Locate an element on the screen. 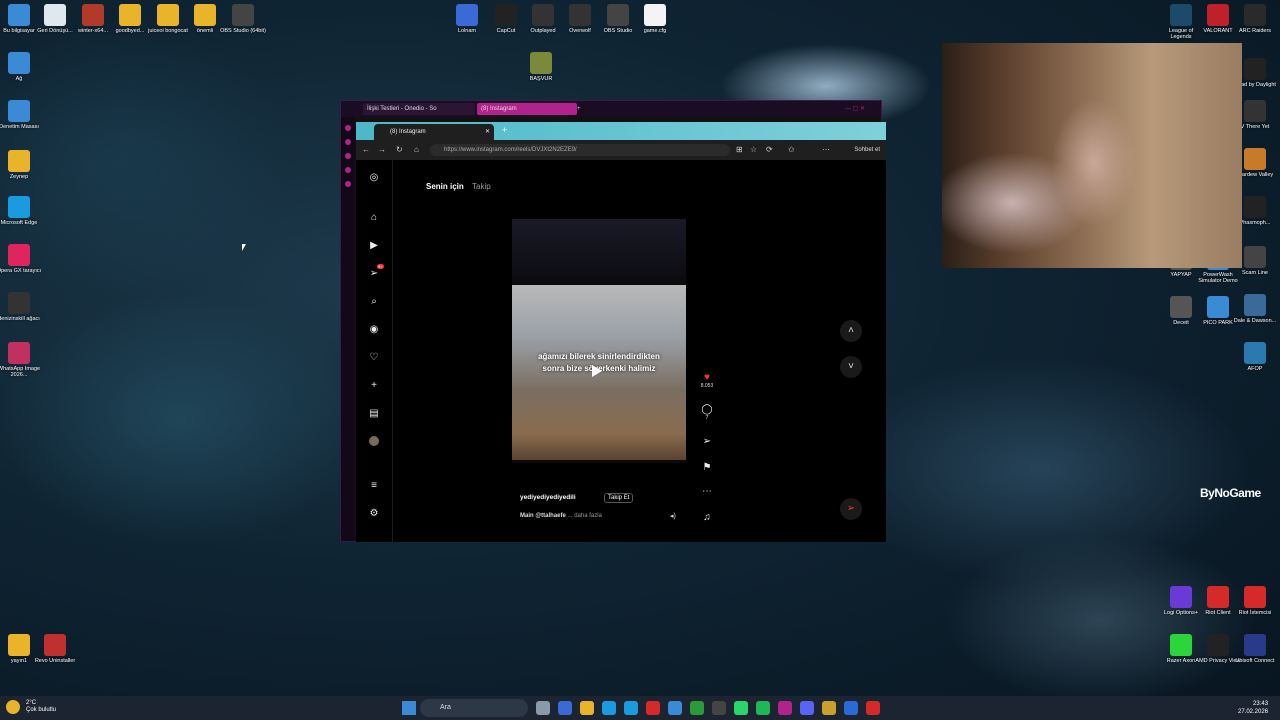 Image resolution: width=1280 pixels, height=720 pixels. desktop-icon: Ubisoft Connect is located at coordinates (1255, 649).